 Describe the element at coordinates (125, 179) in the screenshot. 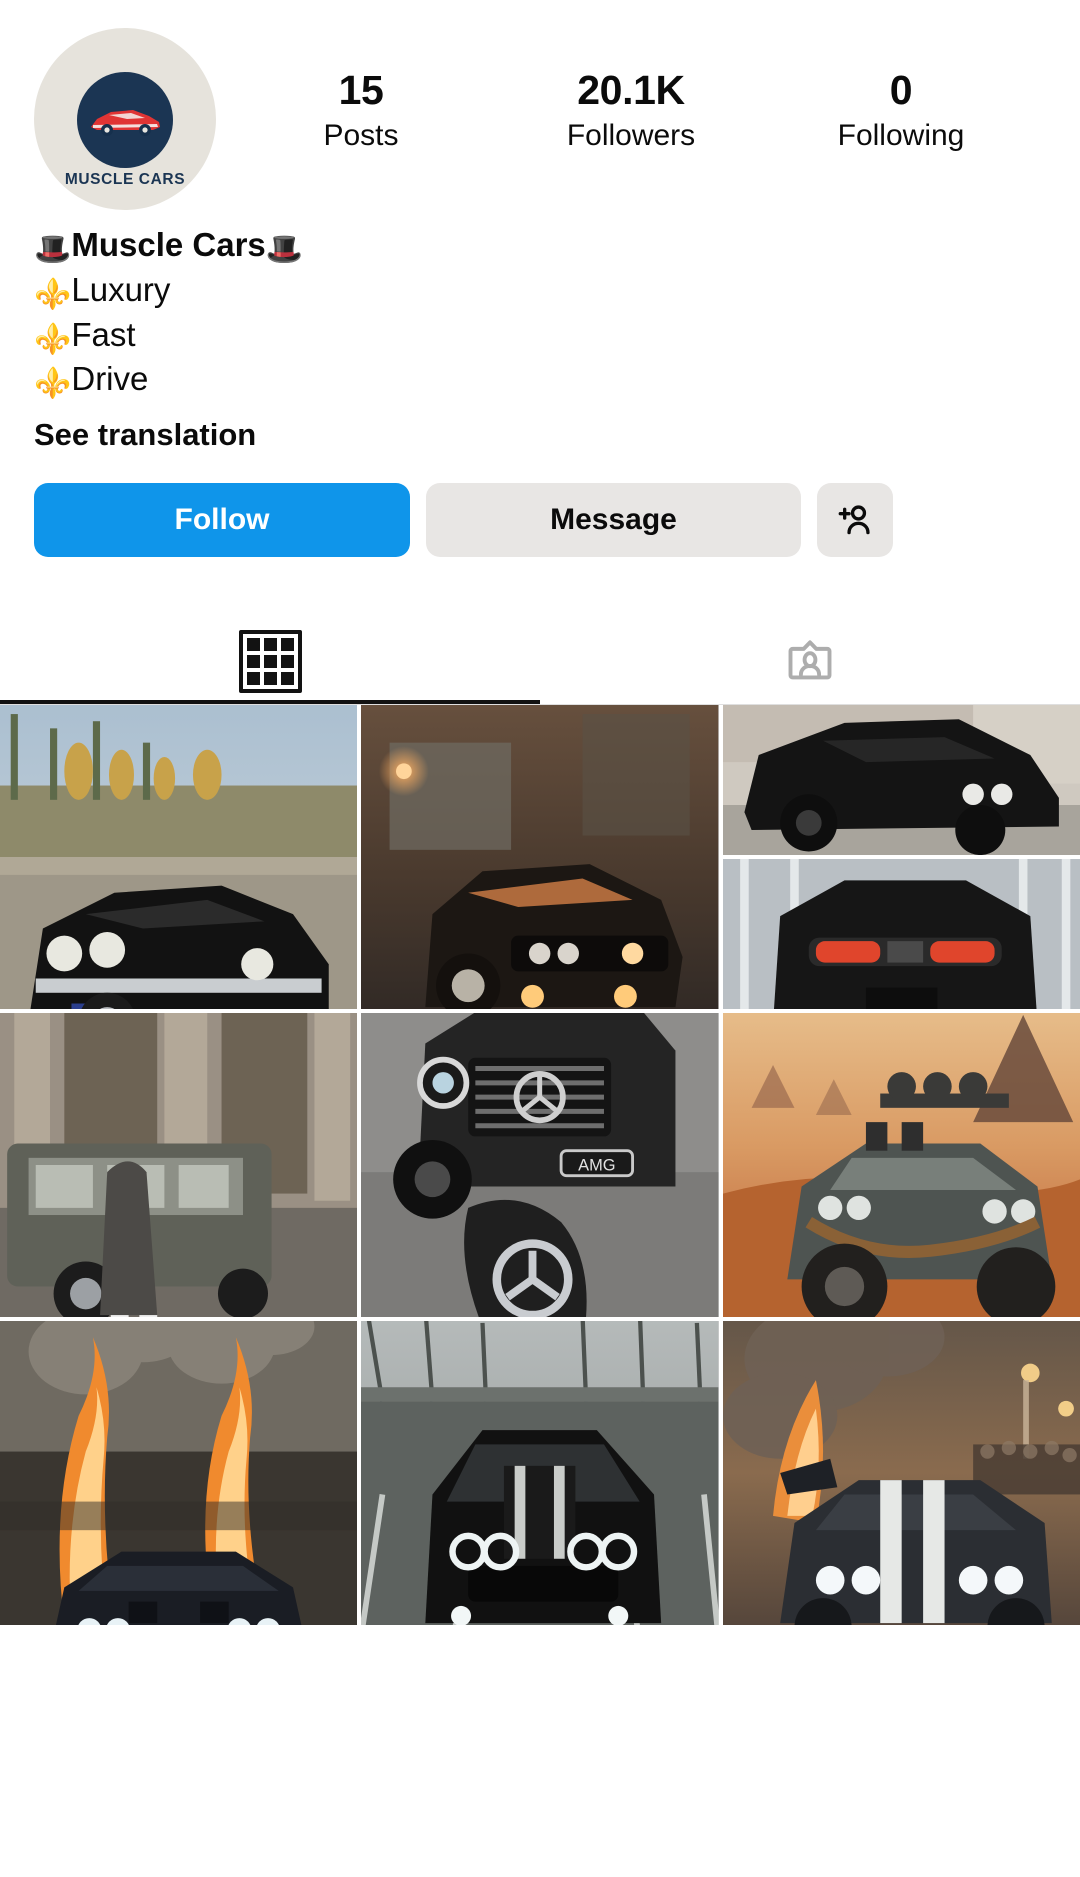

I see `avatar-logo-text: MUSCLE CARS` at that location.